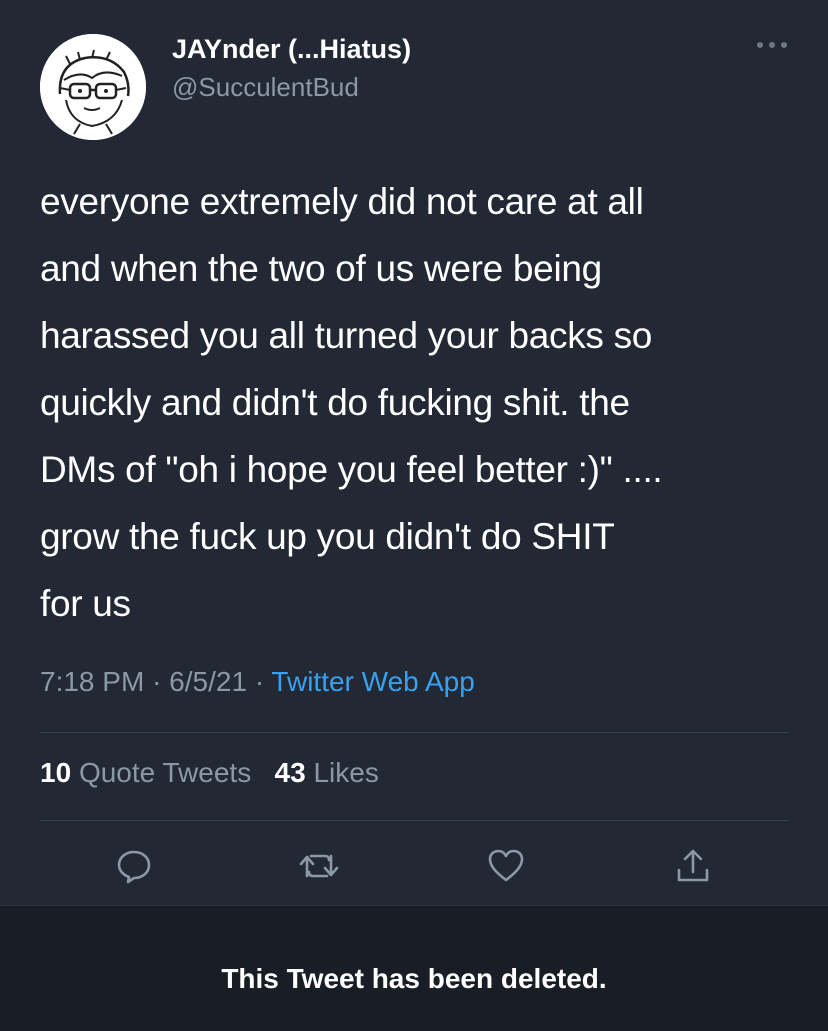 Image resolution: width=828 pixels, height=1031 pixels. I want to click on like-icon, so click(506, 865).